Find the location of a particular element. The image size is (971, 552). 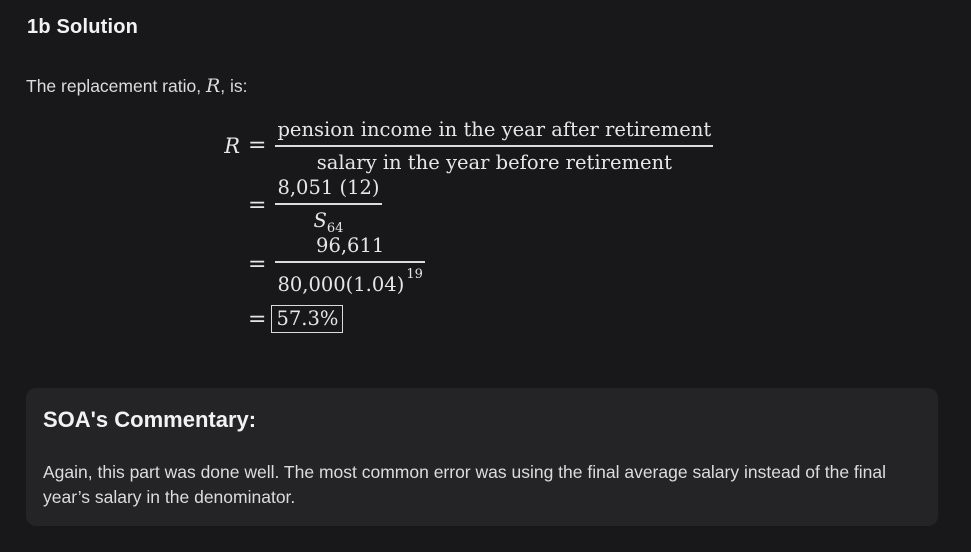

fraction-denominator: S64 is located at coordinates (329, 220).